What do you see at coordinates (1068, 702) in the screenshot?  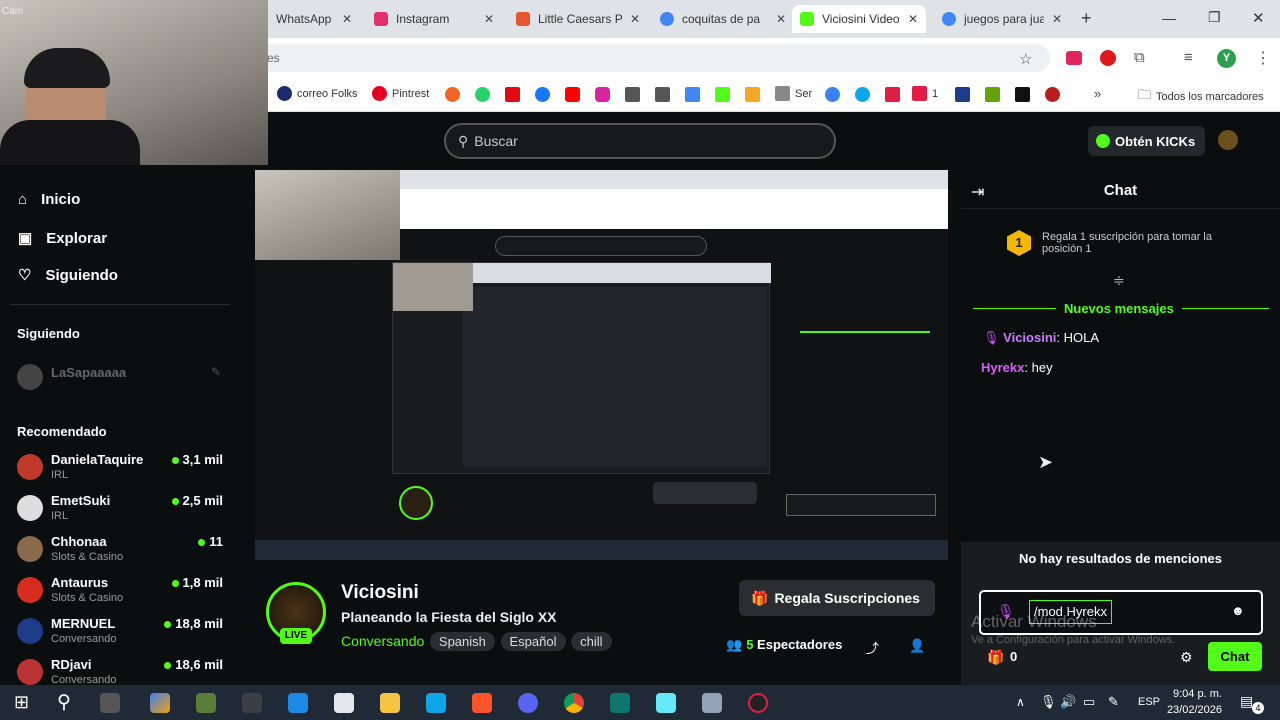 I see `volume-icon: 🔊` at bounding box center [1068, 702].